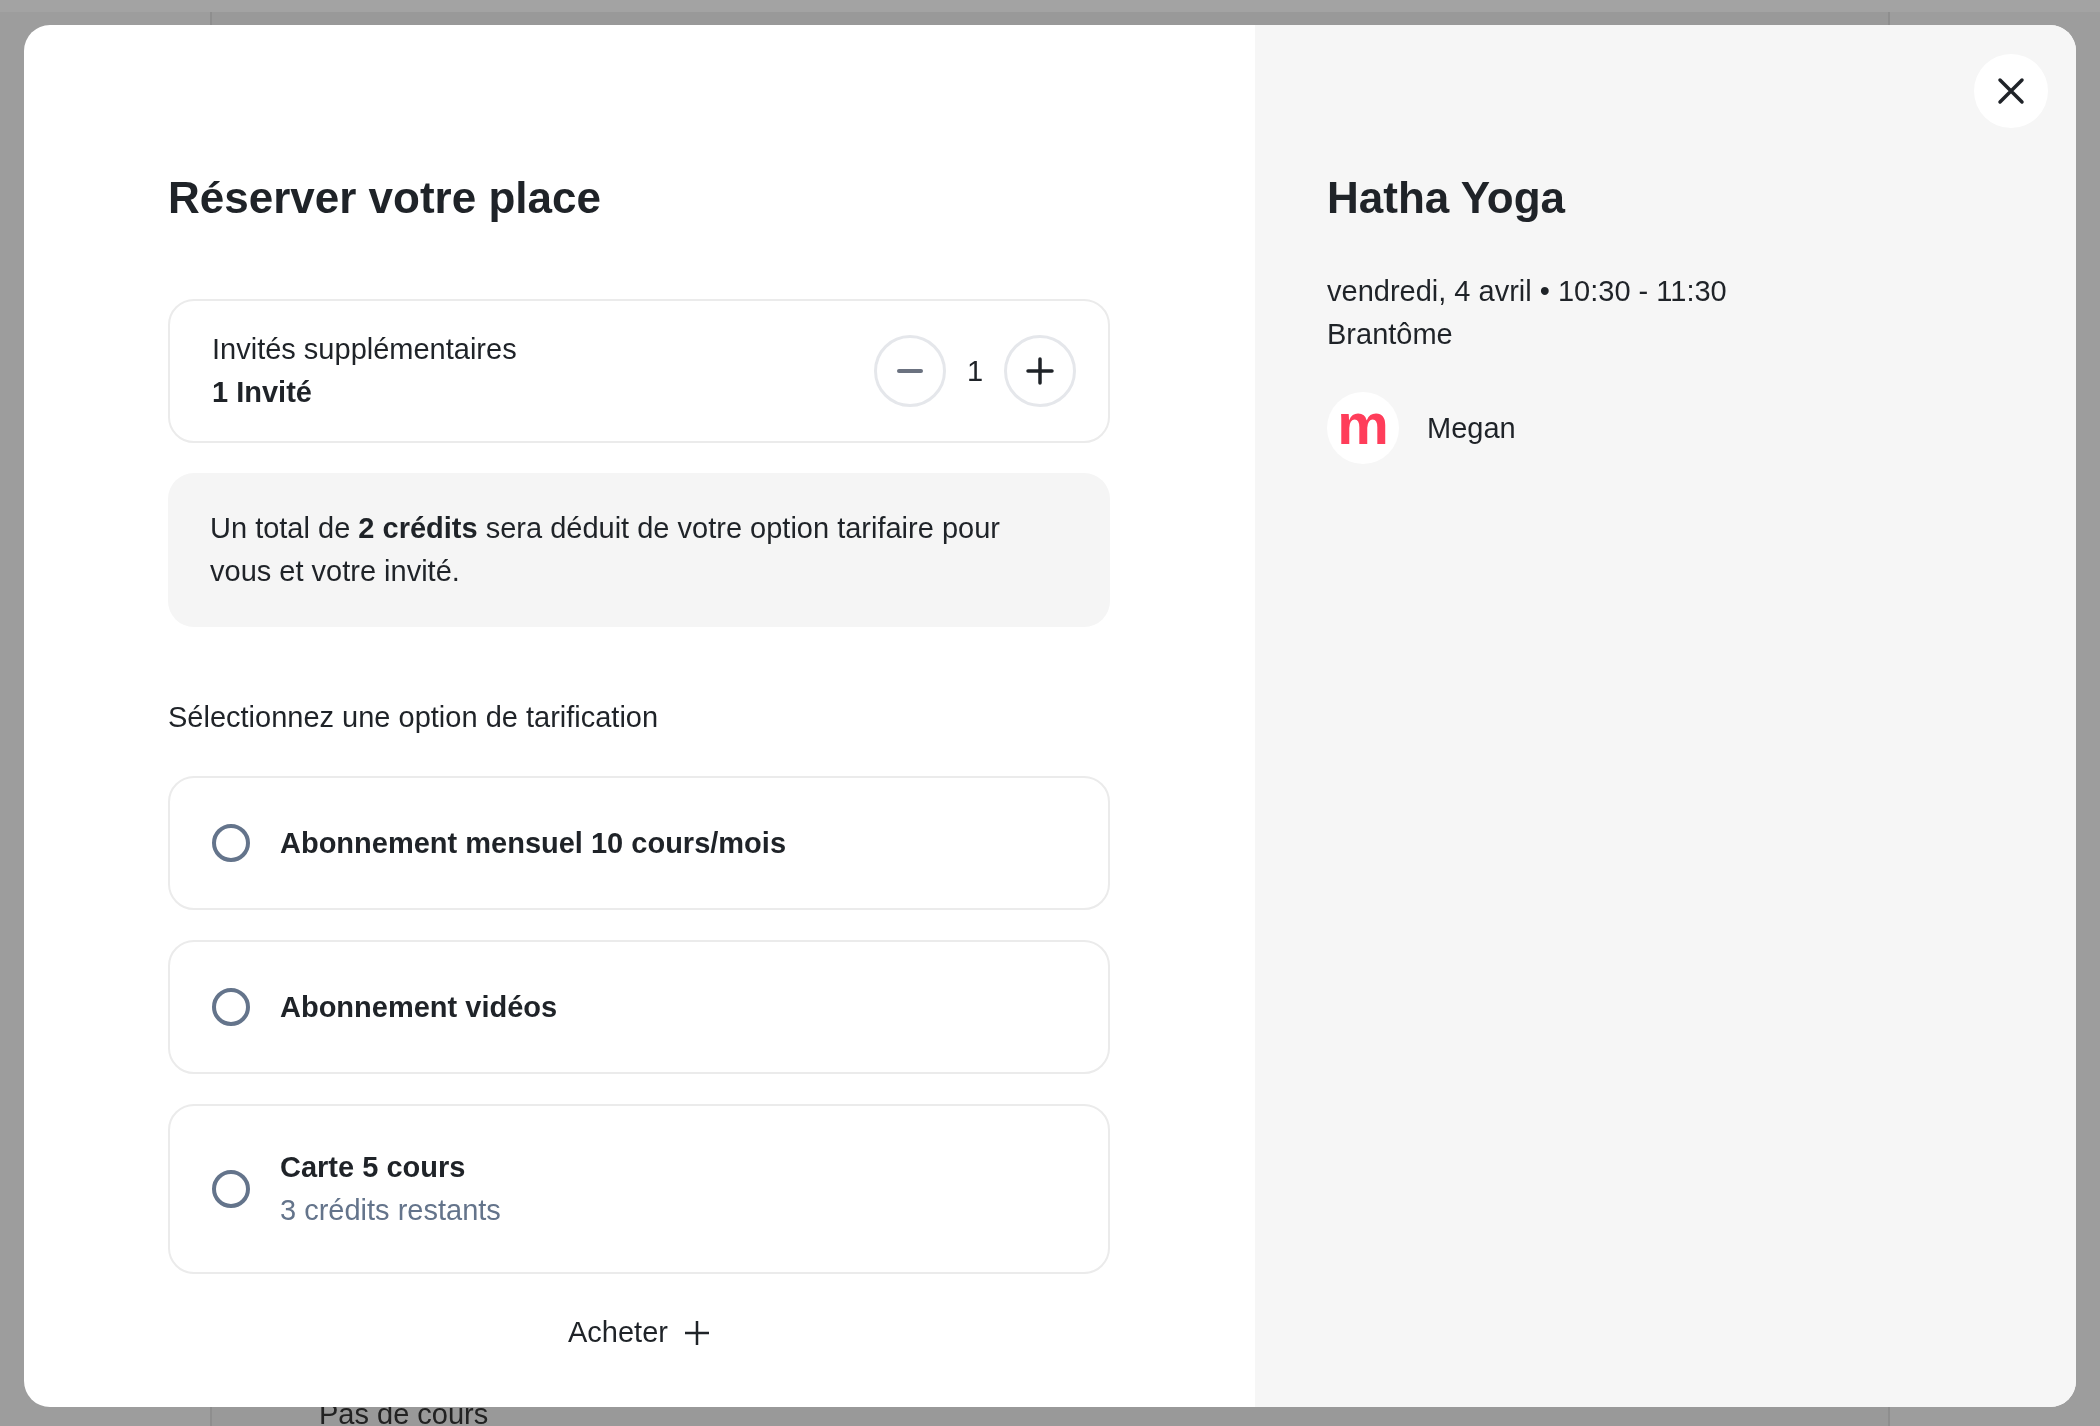 The height and width of the screenshot is (1426, 2100). I want to click on close-icon, so click(2011, 91).